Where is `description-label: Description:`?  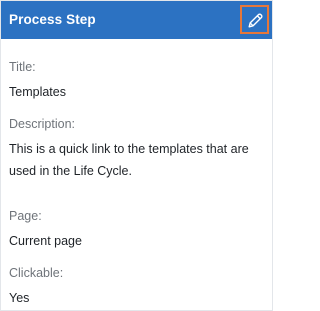
description-label: Description: is located at coordinates (42, 124).